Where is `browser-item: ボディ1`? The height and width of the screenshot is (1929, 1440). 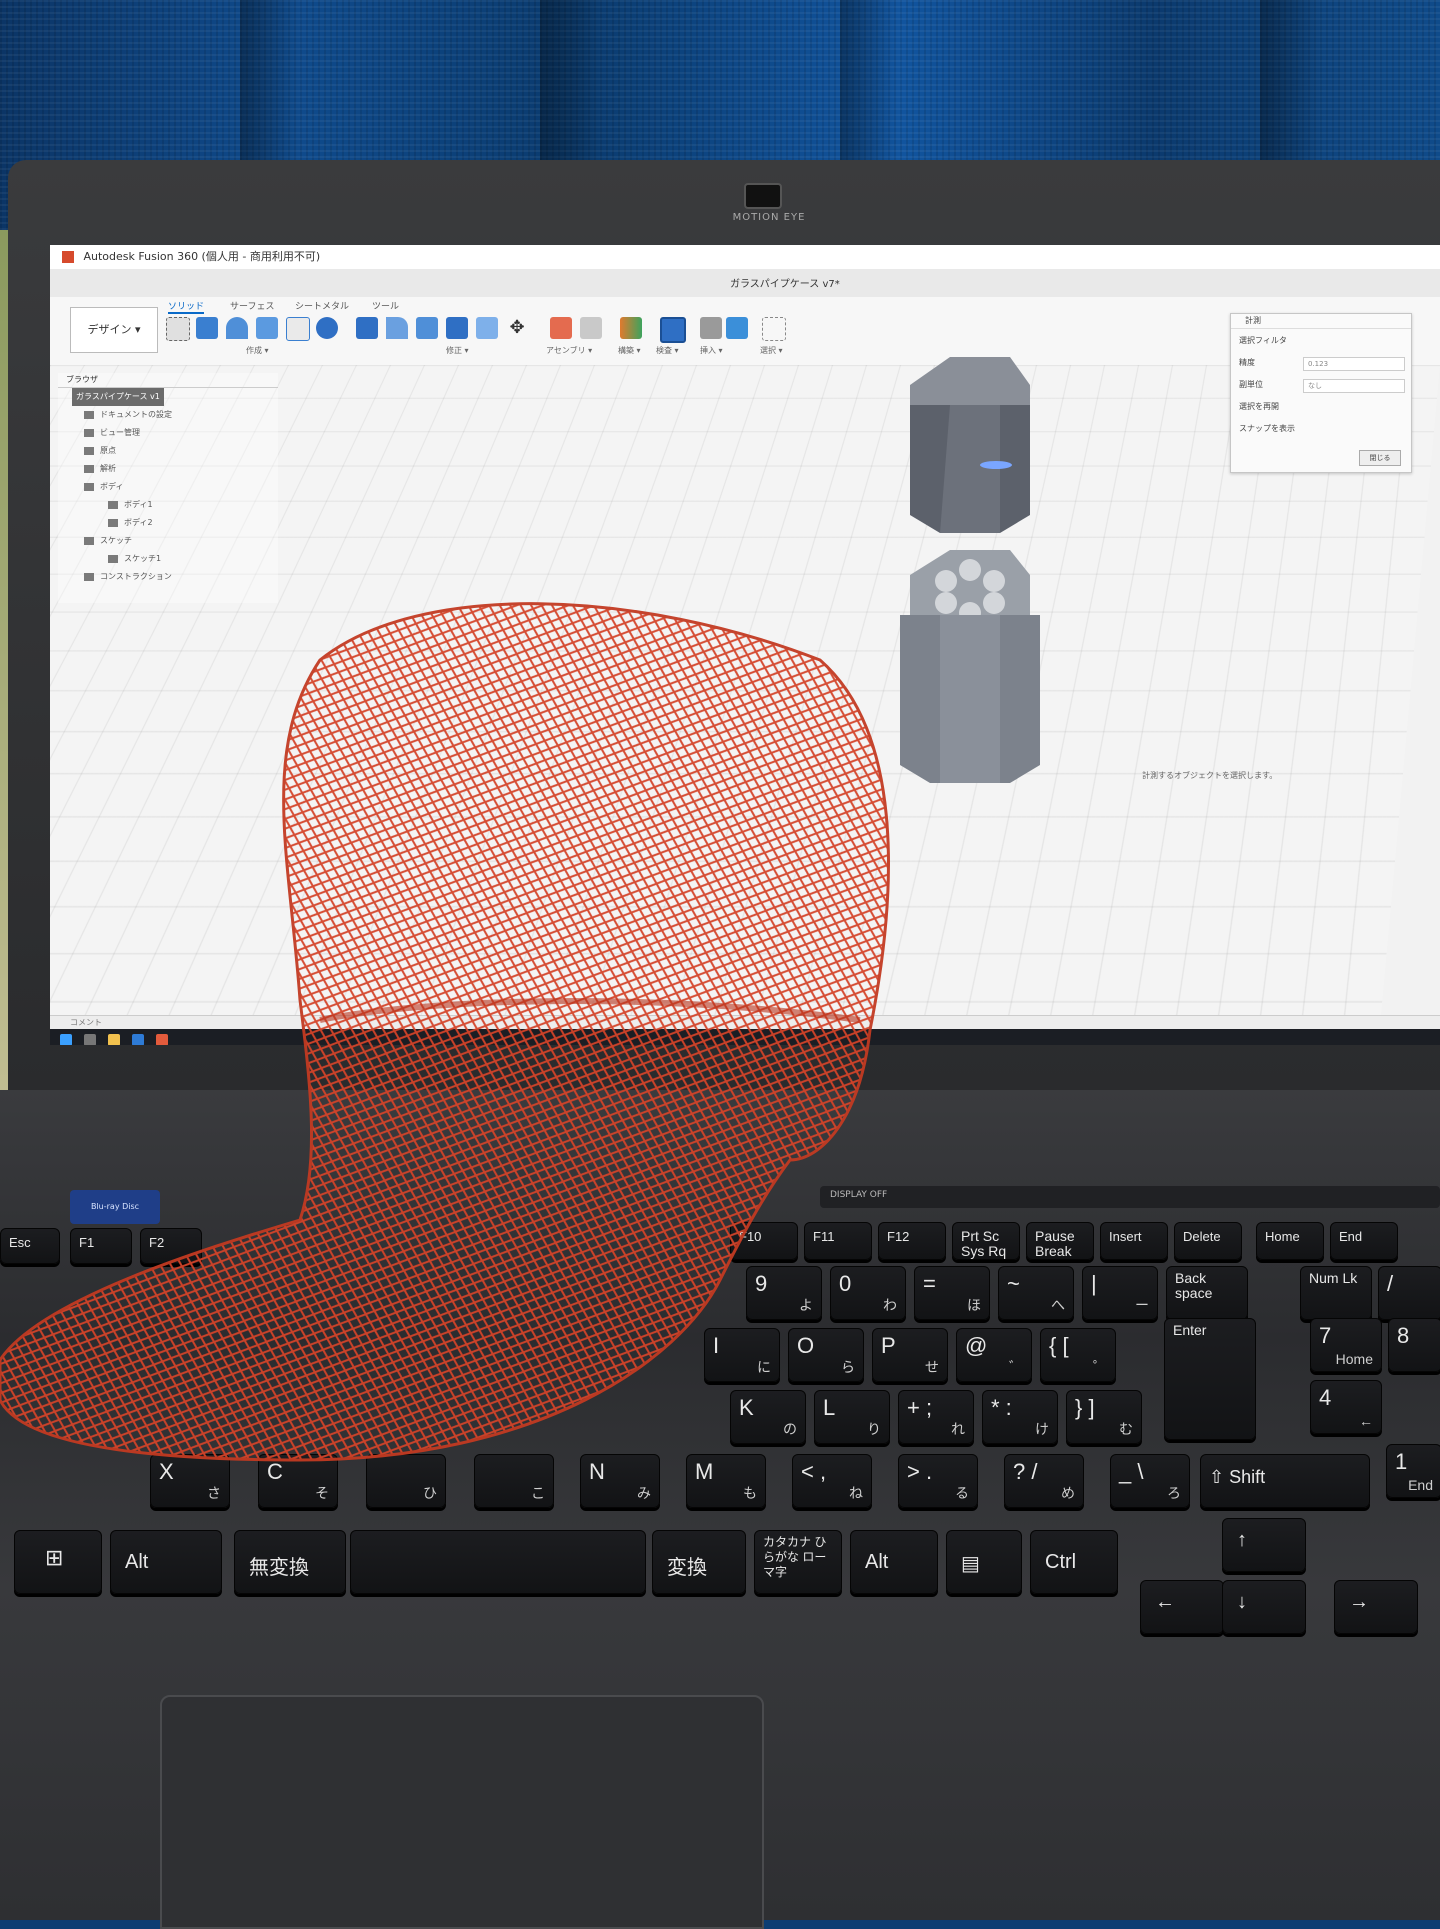
browser-item: ボディ1 is located at coordinates (168, 505).